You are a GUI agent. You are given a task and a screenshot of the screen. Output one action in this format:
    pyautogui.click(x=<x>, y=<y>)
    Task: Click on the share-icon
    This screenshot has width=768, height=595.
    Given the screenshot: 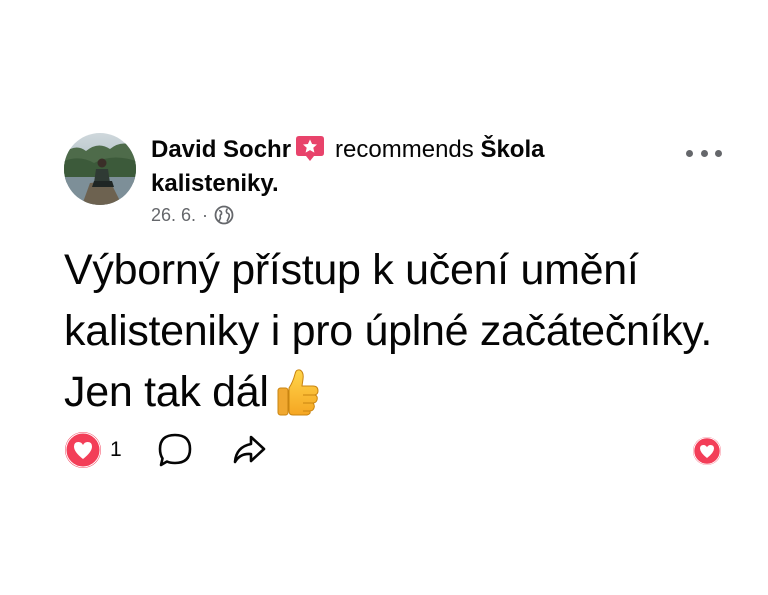 What is the action you would take?
    pyautogui.click(x=249, y=450)
    